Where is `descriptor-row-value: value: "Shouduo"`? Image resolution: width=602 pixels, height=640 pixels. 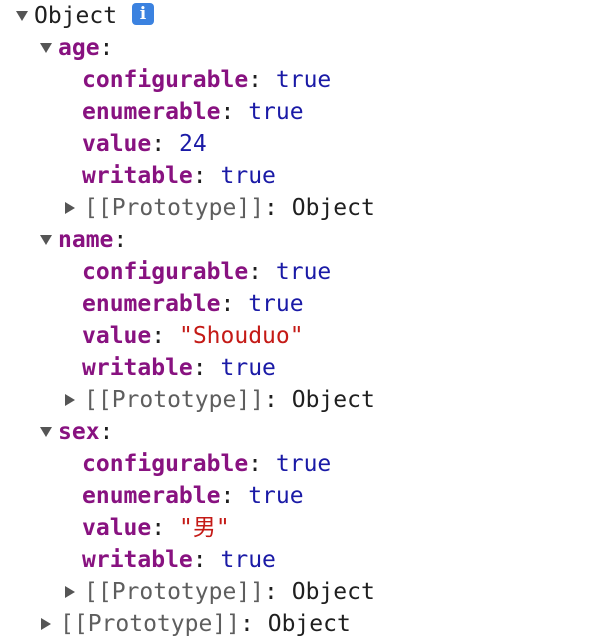 descriptor-row-value: value: "Shouduo" is located at coordinates (301, 336).